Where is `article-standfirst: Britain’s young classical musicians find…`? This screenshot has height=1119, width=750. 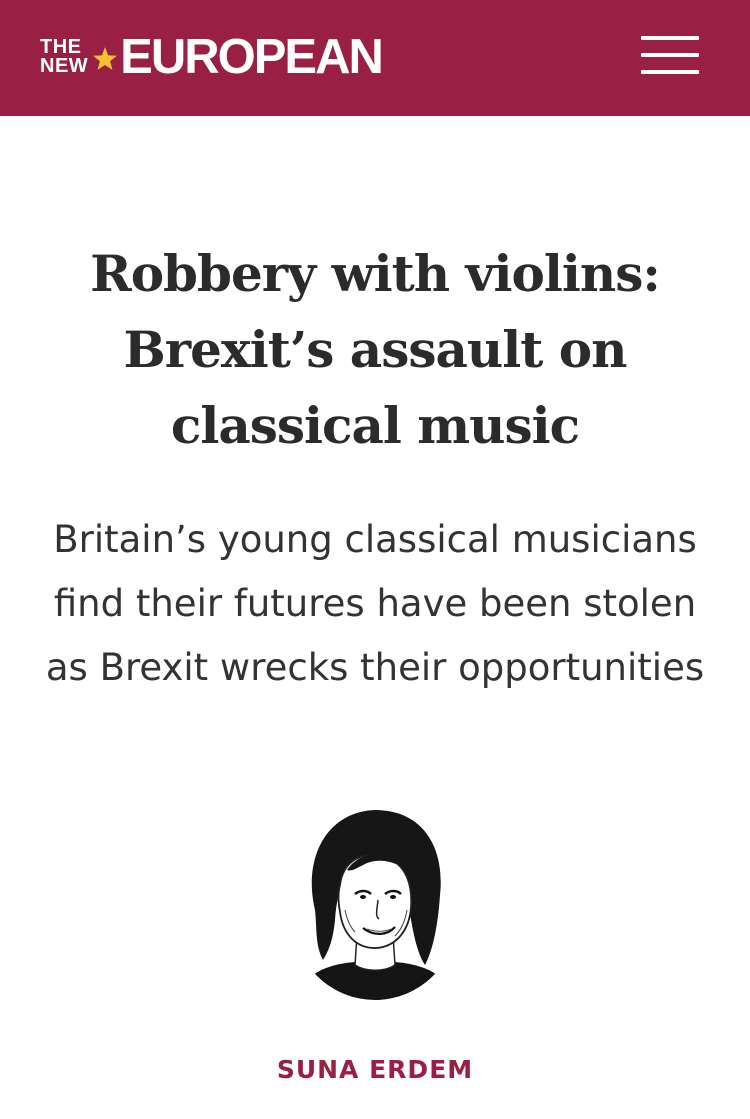 article-standfirst: Britain’s young classical musicians find… is located at coordinates (375, 603).